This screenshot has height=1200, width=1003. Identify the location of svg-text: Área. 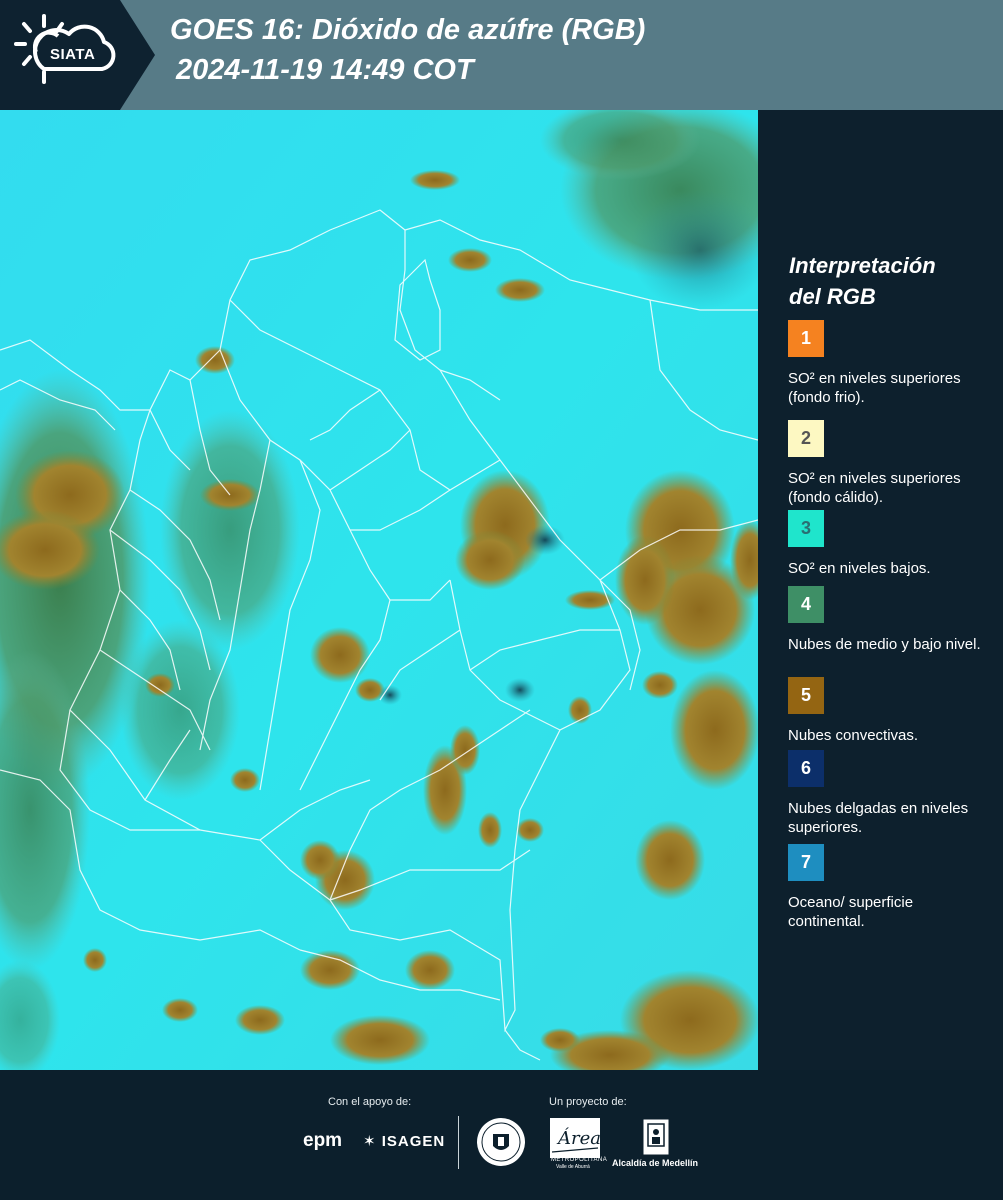
(578, 1137).